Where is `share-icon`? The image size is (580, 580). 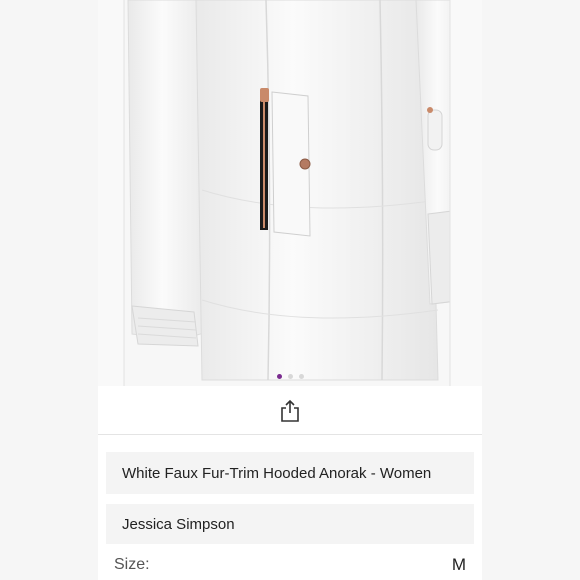 share-icon is located at coordinates (290, 411).